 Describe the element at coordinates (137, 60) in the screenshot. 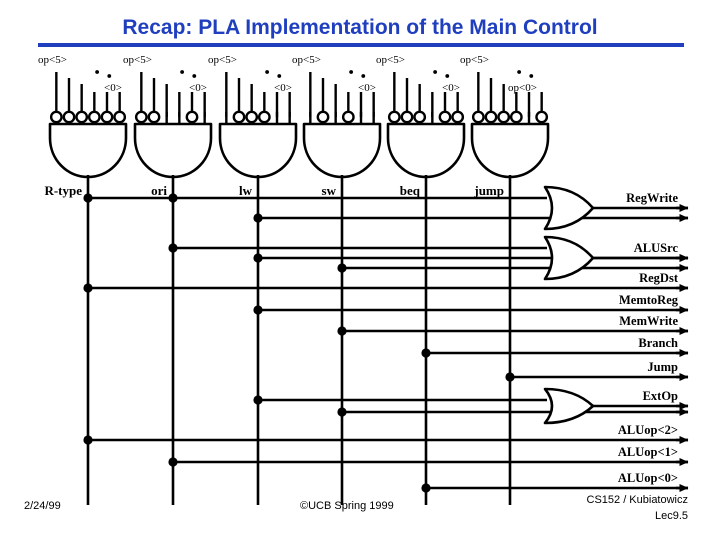

I see `and-gate-ori-input-label-msb: op<5>` at that location.